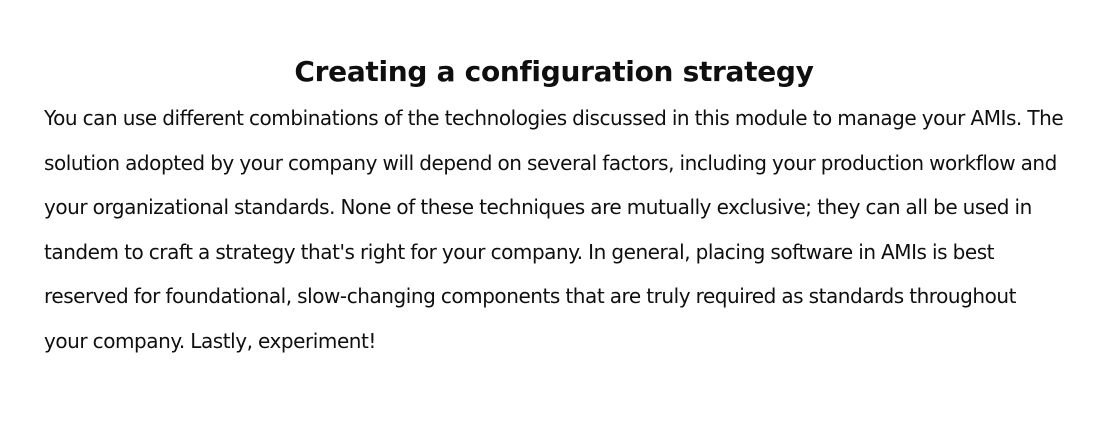 The width and height of the screenshot is (1099, 424). Describe the element at coordinates (554, 71) in the screenshot. I see `section-title: Creating a configuration strategy` at that location.